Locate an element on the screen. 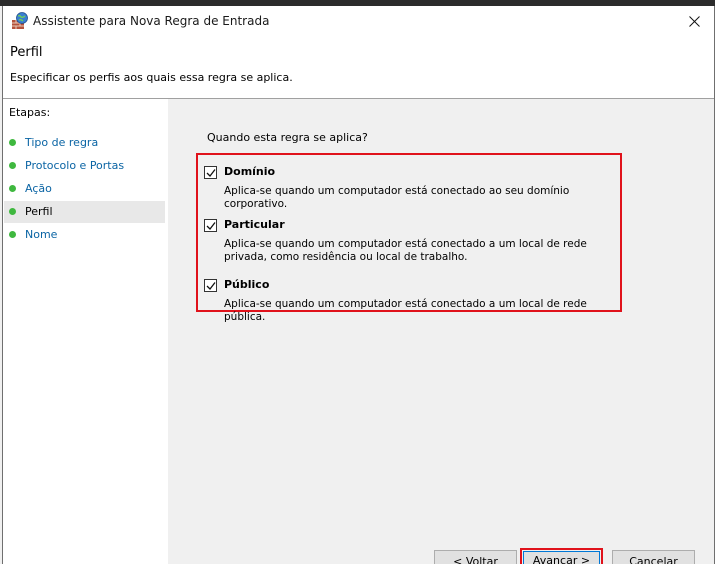 Image resolution: width=715 pixels, height=564 pixels. step-label: Tipo de regra is located at coordinates (62, 142).